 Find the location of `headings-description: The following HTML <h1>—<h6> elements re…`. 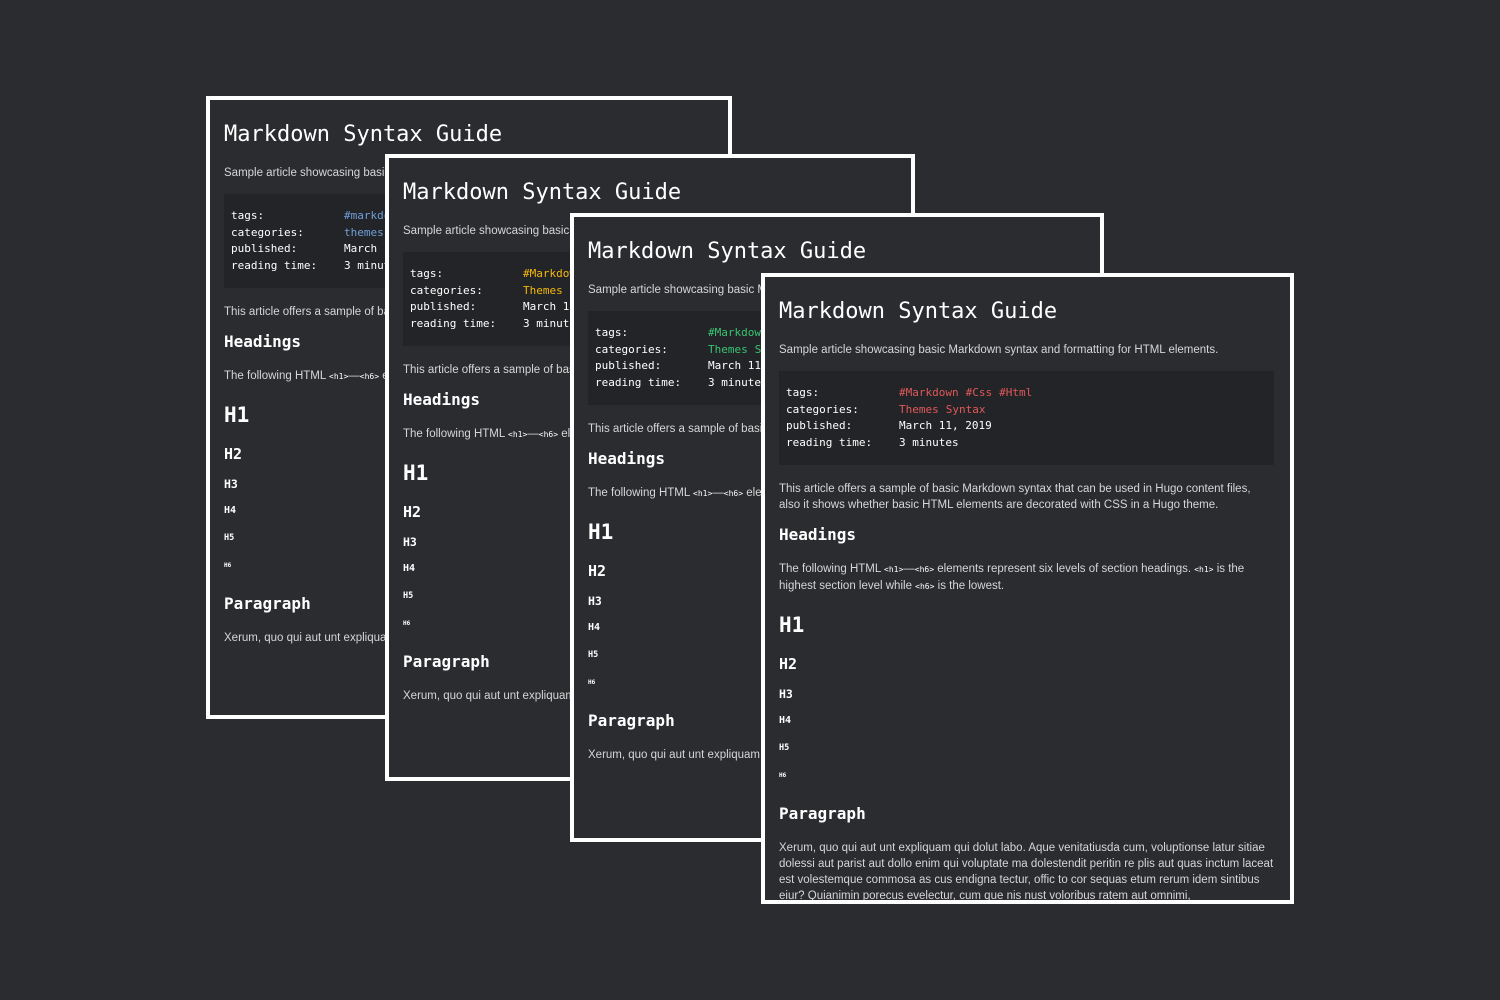

headings-description: The following HTML <h1>—<h6> elements re… is located at coordinates (1012, 578).